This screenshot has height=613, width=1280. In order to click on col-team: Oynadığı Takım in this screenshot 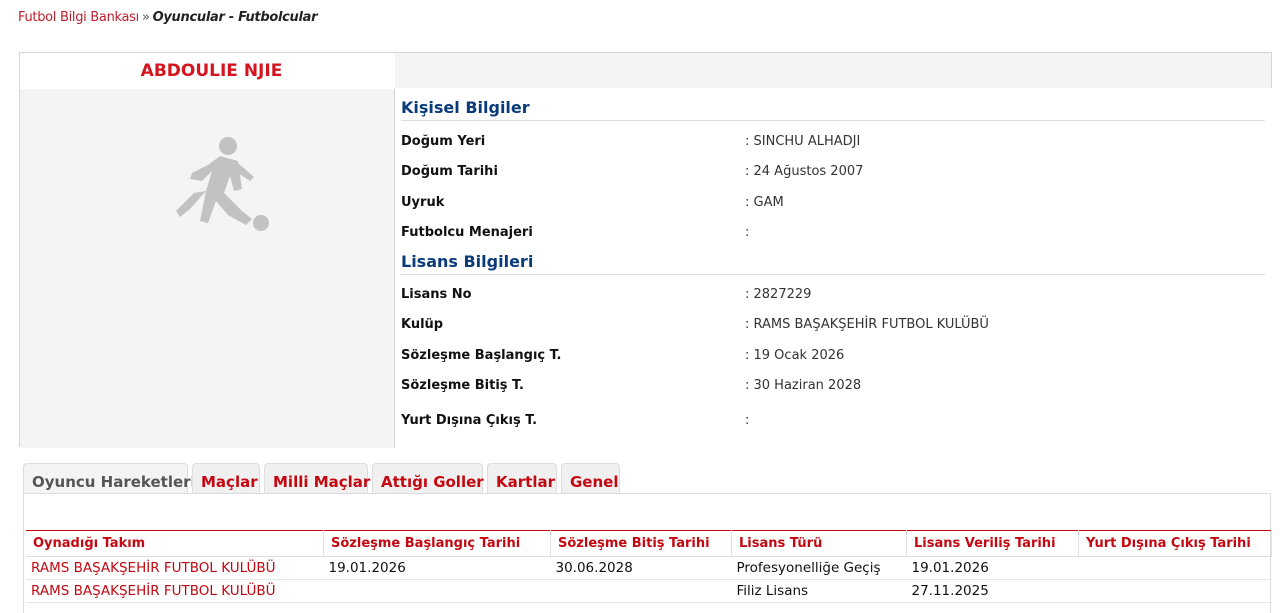, I will do `click(175, 543)`.